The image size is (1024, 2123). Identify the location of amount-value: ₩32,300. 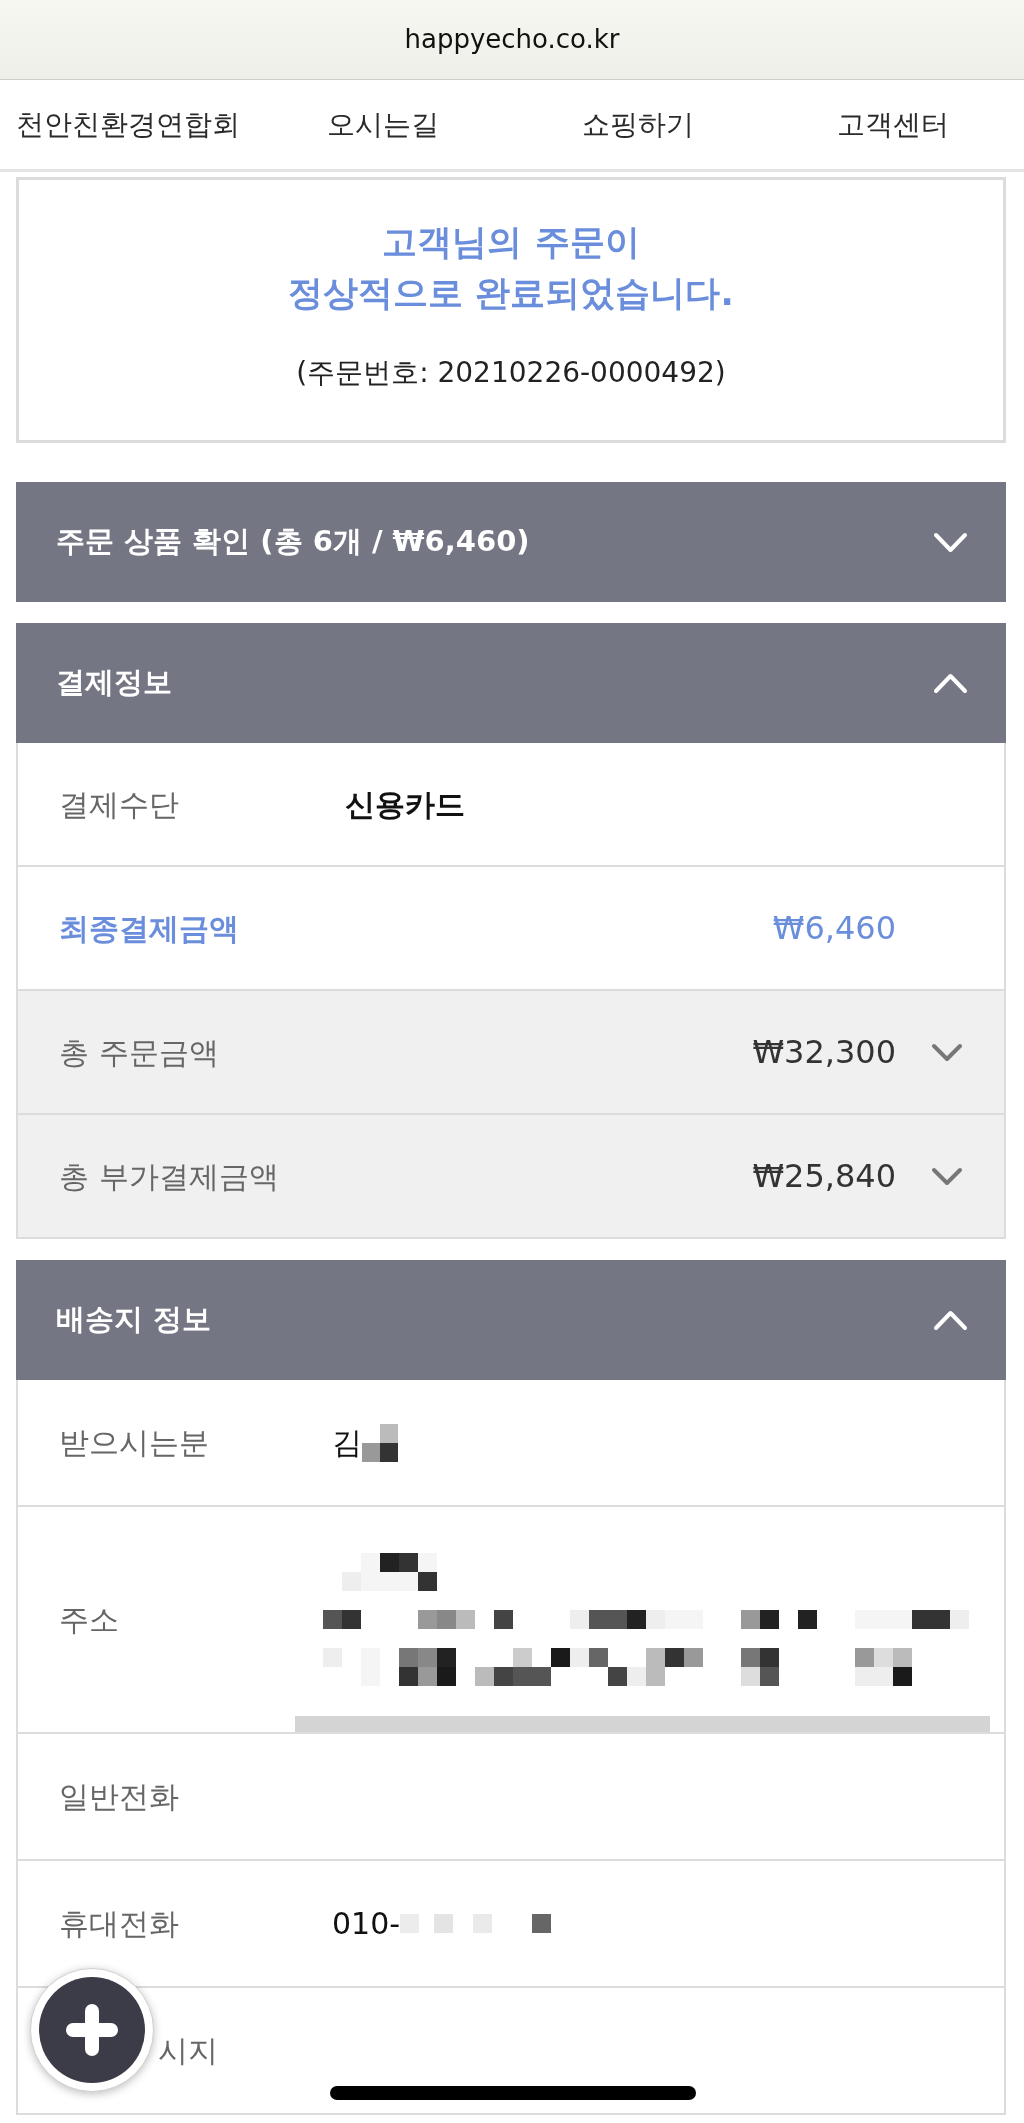
(824, 1052).